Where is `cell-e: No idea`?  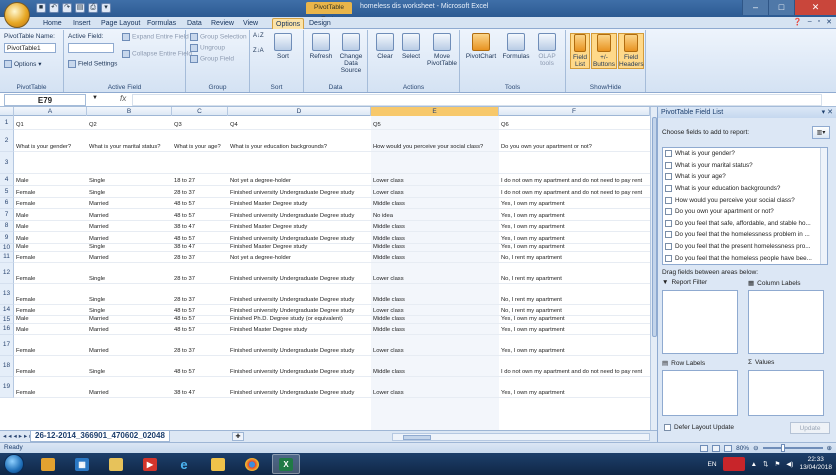
cell-e: No idea is located at coordinates (435, 214).